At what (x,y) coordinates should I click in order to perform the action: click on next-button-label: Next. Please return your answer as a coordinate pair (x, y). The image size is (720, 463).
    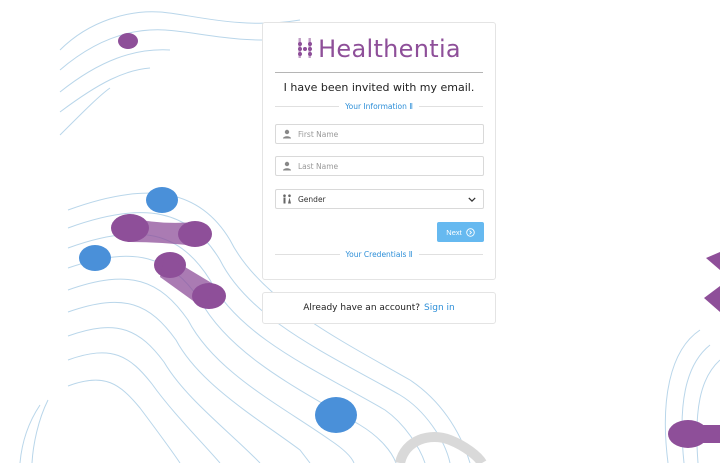
    Looking at the image, I should click on (454, 232).